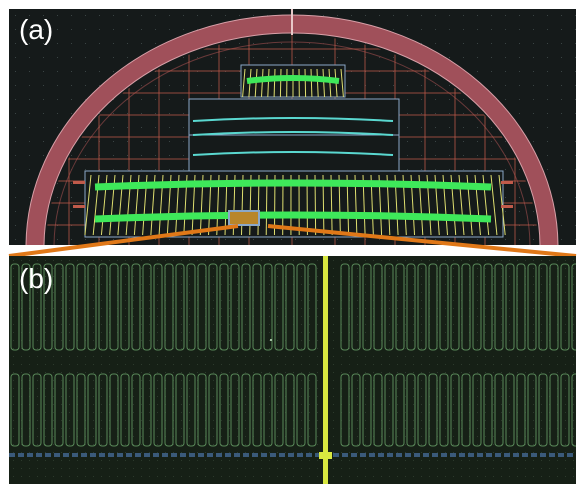 The width and height of the screenshot is (585, 491). What do you see at coordinates (293, 79) in the screenshot?
I see `top-module-strip` at bounding box center [293, 79].